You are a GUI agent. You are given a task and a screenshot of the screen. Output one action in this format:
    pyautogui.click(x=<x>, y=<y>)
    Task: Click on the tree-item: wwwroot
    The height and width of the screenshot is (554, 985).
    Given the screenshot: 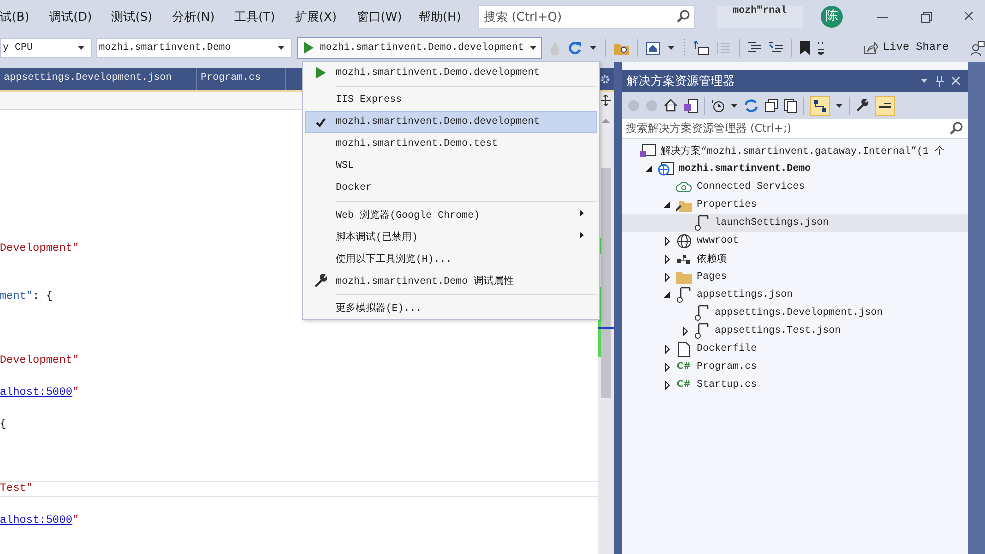 What is the action you would take?
    pyautogui.click(x=795, y=241)
    